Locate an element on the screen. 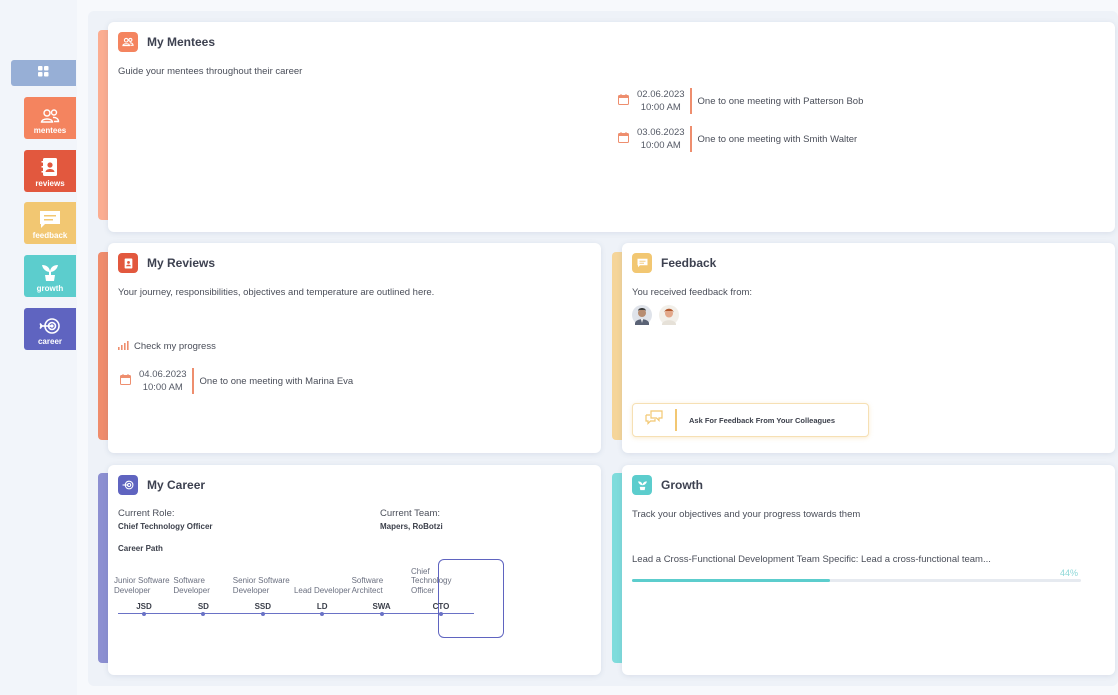 This screenshot has width=1118, height=695. career-step-abbr: SSD is located at coordinates (263, 606).